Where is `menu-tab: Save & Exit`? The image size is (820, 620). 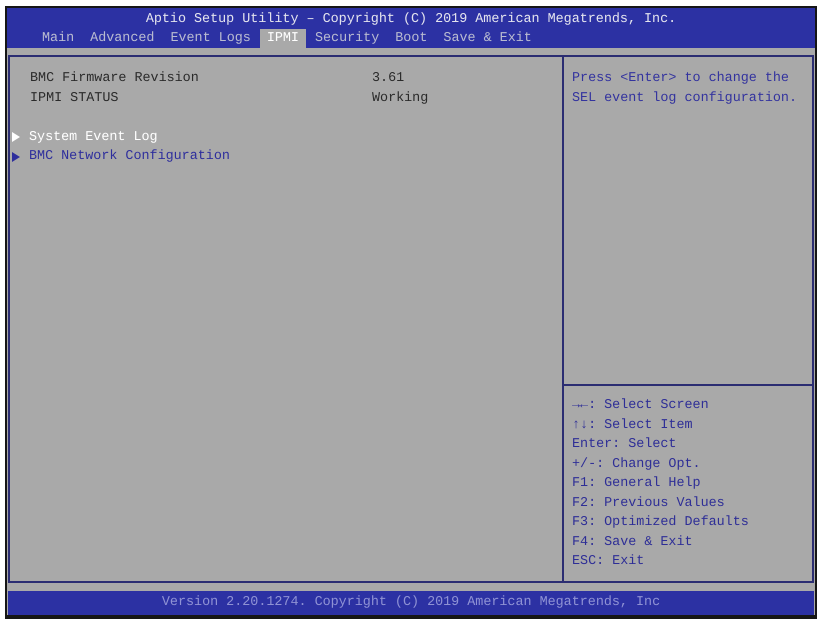
menu-tab: Save & Exit is located at coordinates (487, 38).